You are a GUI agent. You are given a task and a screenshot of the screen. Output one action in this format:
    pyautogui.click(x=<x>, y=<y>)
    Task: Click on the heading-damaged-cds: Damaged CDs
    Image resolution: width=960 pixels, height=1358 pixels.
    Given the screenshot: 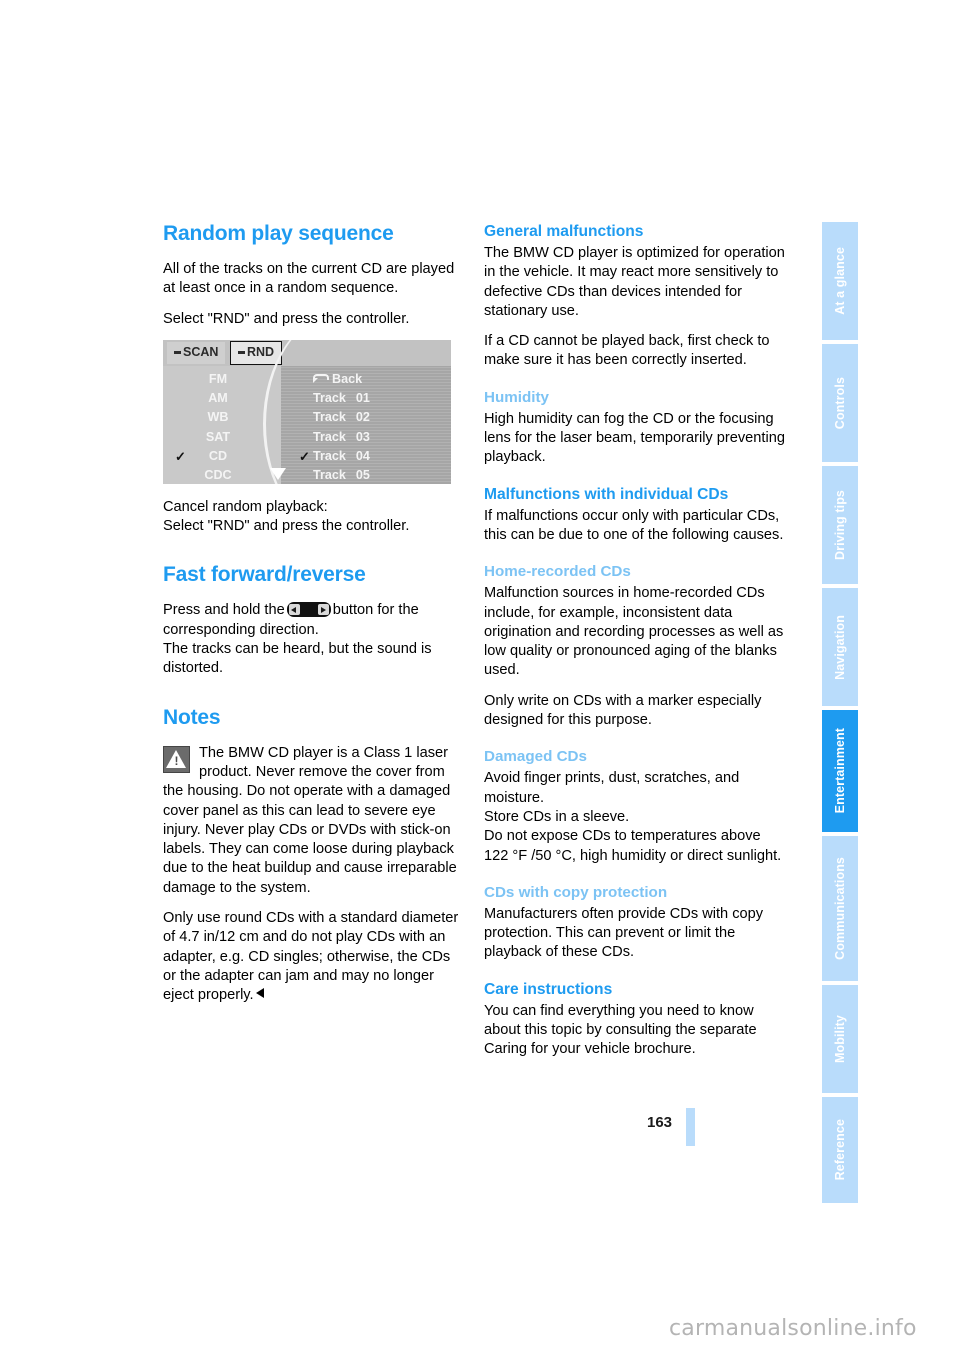 What is the action you would take?
    pyautogui.click(x=535, y=757)
    